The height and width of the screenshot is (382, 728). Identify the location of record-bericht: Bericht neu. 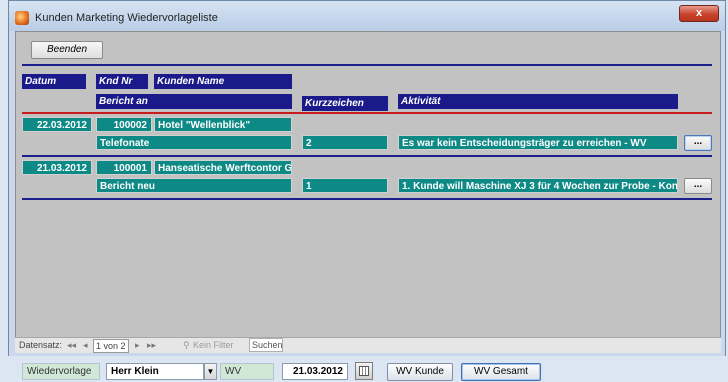
(194, 185).